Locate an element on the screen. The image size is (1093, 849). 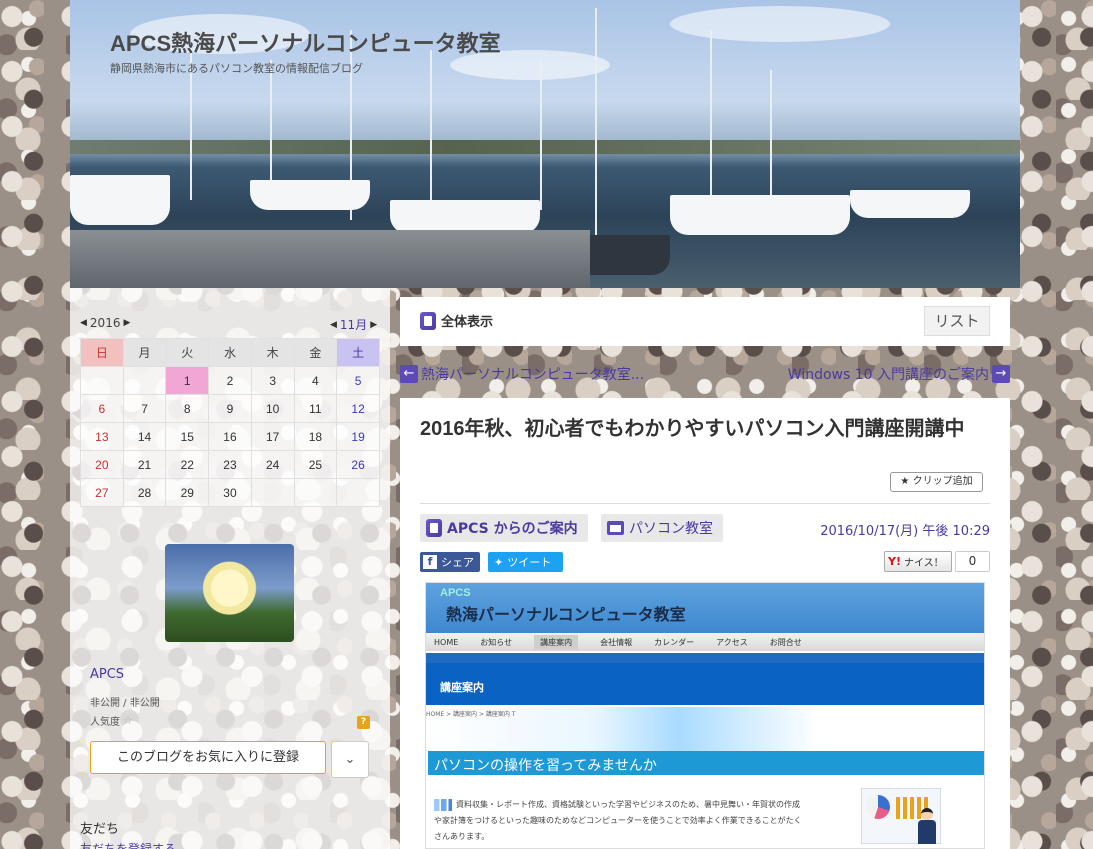
embedded-menu-item: お知らせ is located at coordinates (496, 642).